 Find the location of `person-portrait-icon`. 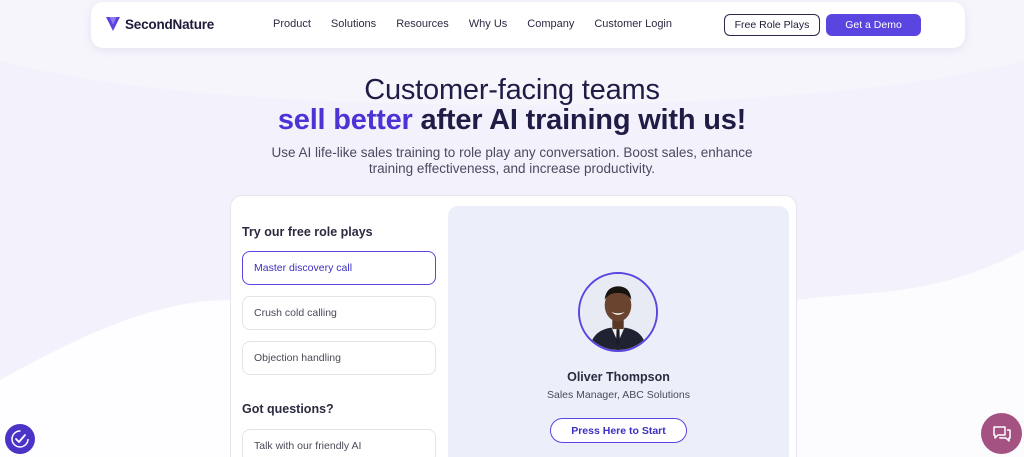

person-portrait-icon is located at coordinates (618, 312).